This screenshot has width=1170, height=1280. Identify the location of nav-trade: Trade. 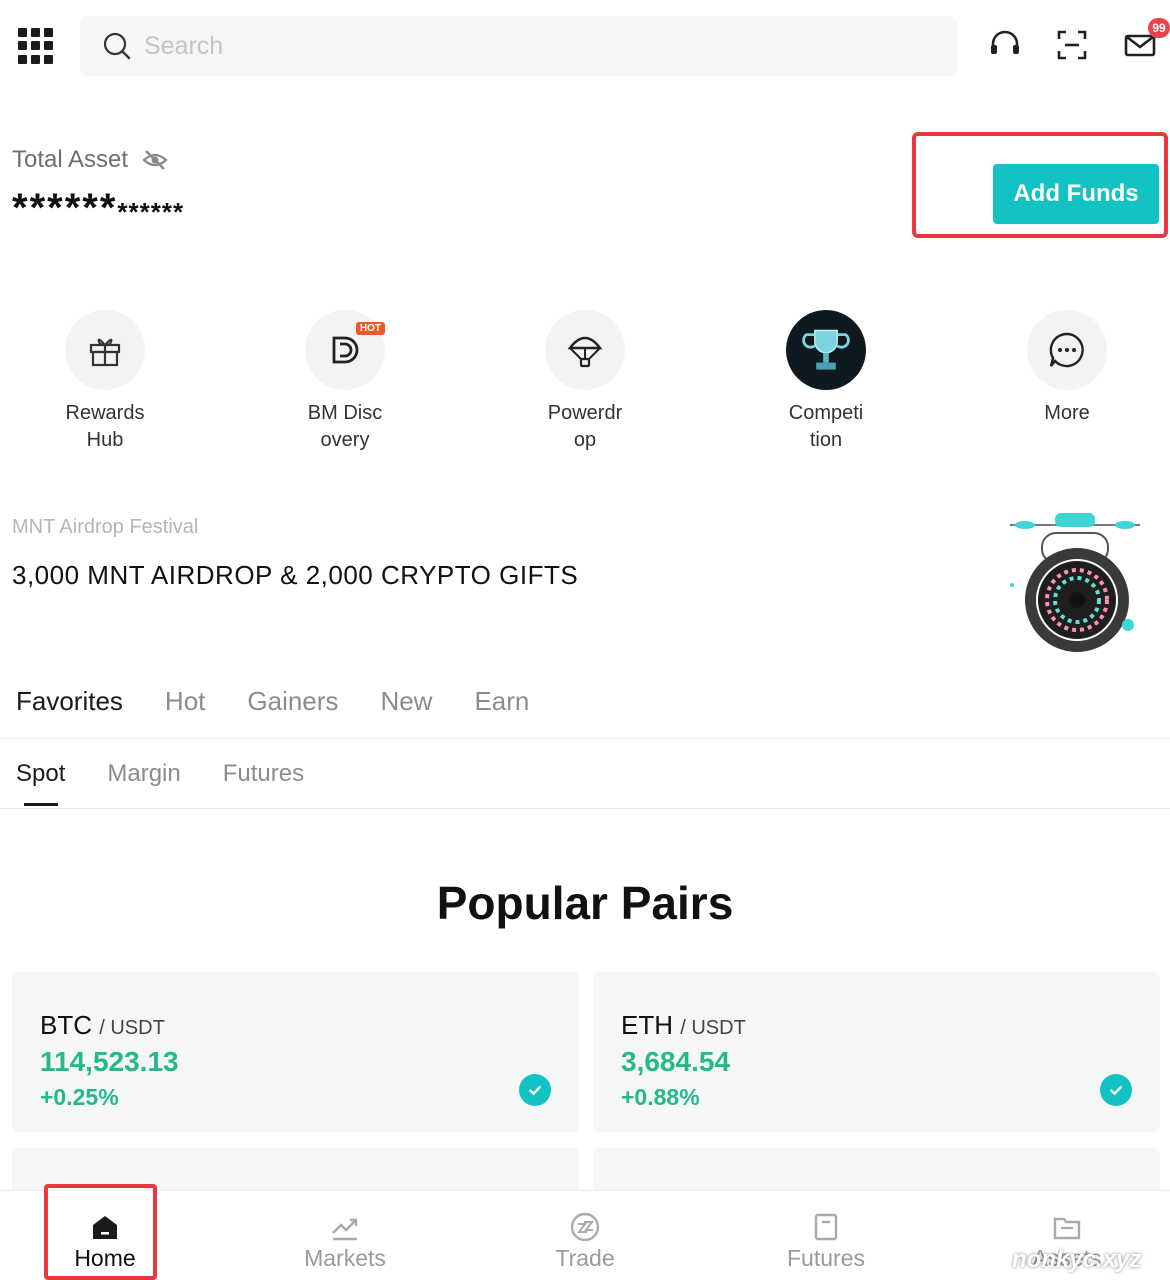
(585, 1241).